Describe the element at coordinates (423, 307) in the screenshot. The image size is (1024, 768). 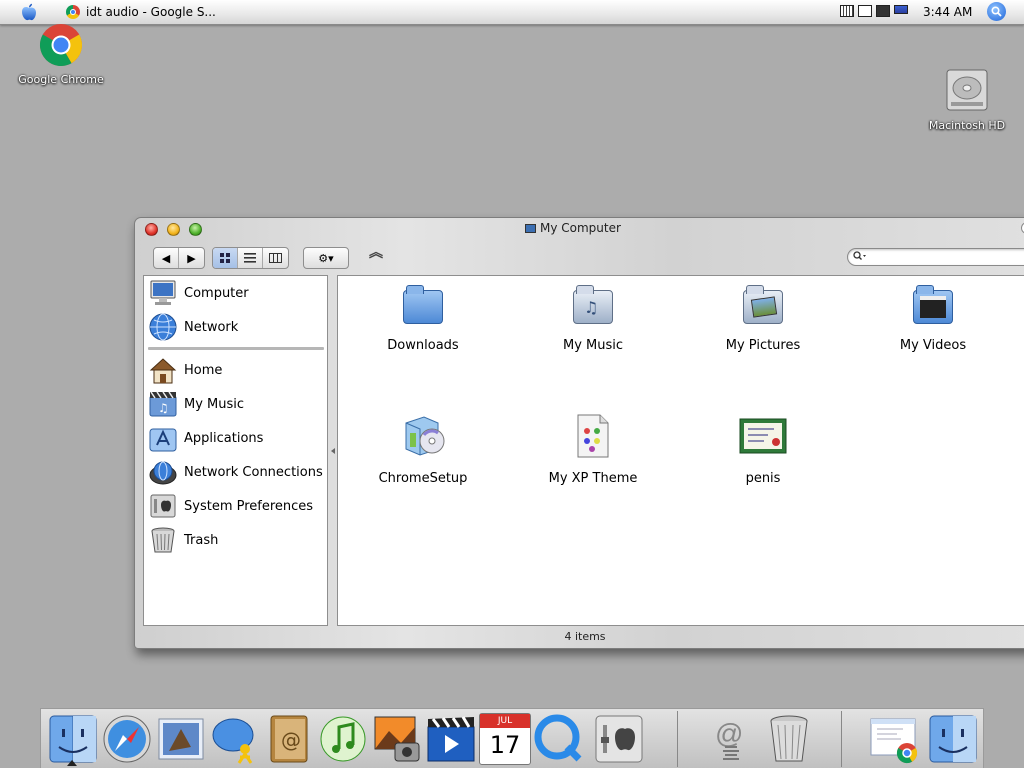
I see `downloads-folder-icon` at that location.